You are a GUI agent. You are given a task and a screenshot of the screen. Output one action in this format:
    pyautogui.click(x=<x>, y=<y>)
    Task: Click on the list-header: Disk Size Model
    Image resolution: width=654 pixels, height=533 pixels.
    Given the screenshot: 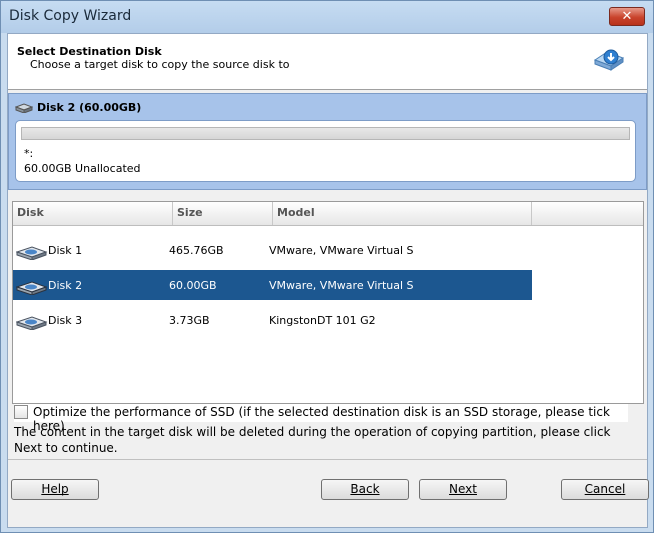 What is the action you would take?
    pyautogui.click(x=328, y=214)
    